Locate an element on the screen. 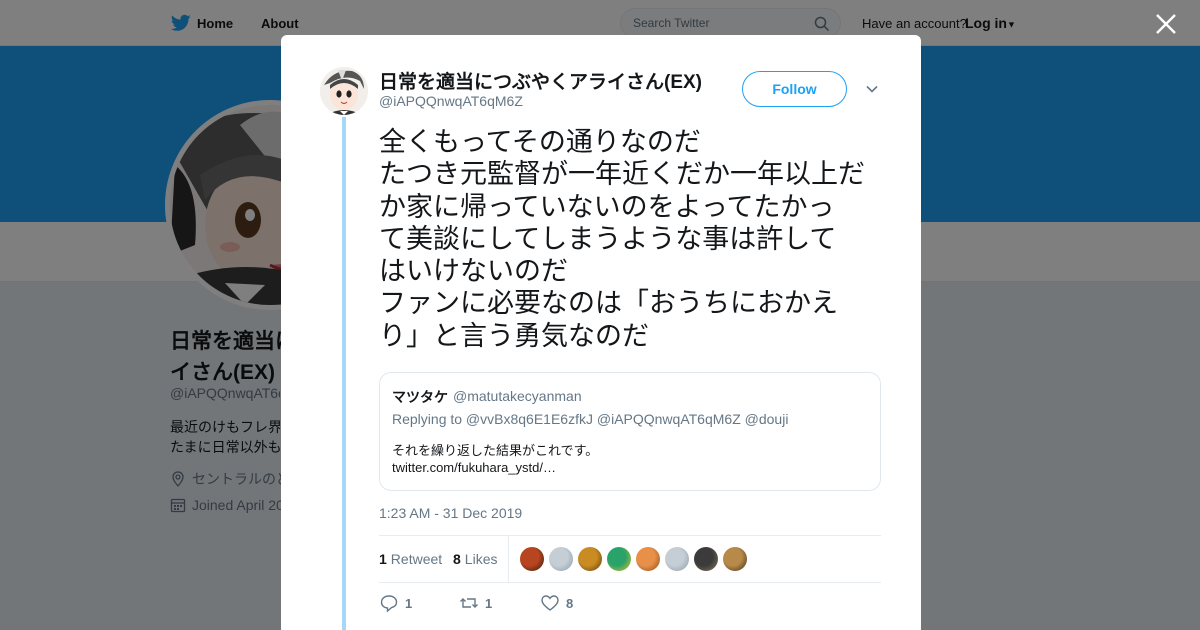 The image size is (1200, 630). author-avatar is located at coordinates (344, 91).